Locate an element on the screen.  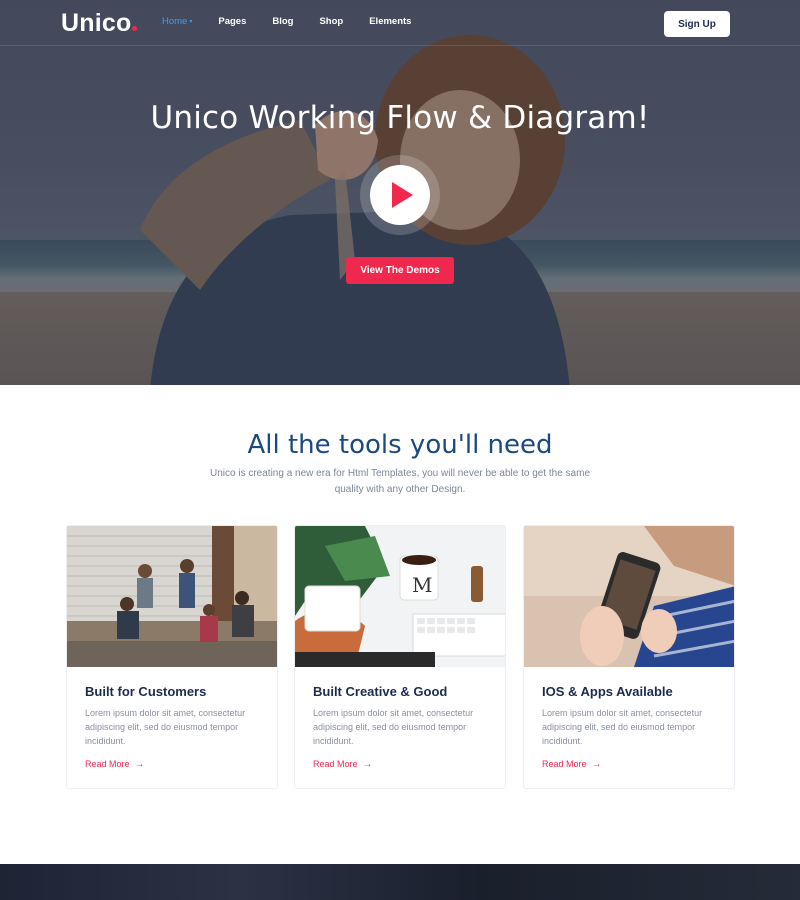
card-image-students is located at coordinates (172, 596).